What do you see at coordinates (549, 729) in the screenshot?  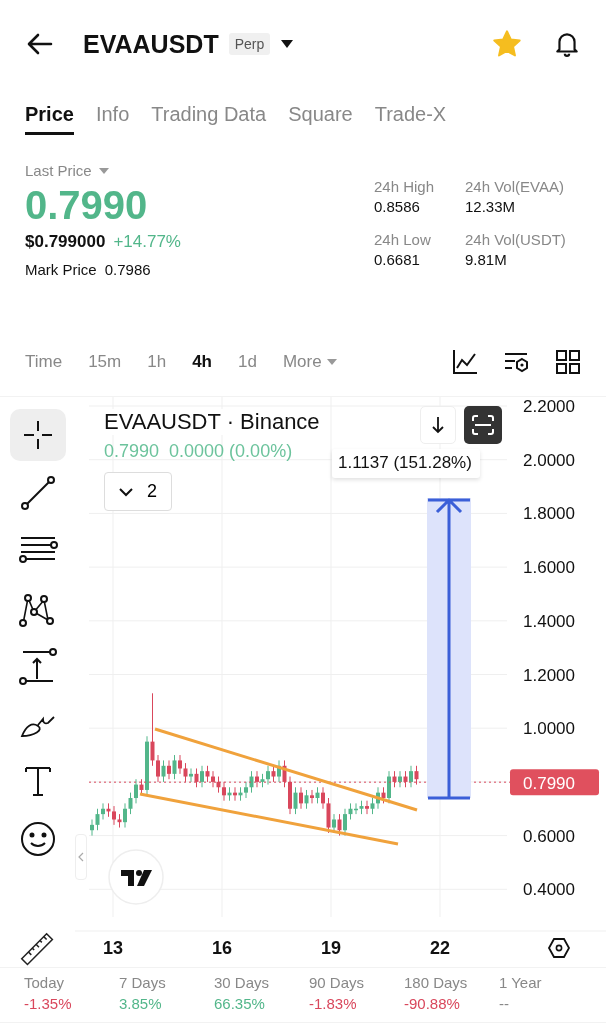 I see `price-axis-label: 1.0000` at bounding box center [549, 729].